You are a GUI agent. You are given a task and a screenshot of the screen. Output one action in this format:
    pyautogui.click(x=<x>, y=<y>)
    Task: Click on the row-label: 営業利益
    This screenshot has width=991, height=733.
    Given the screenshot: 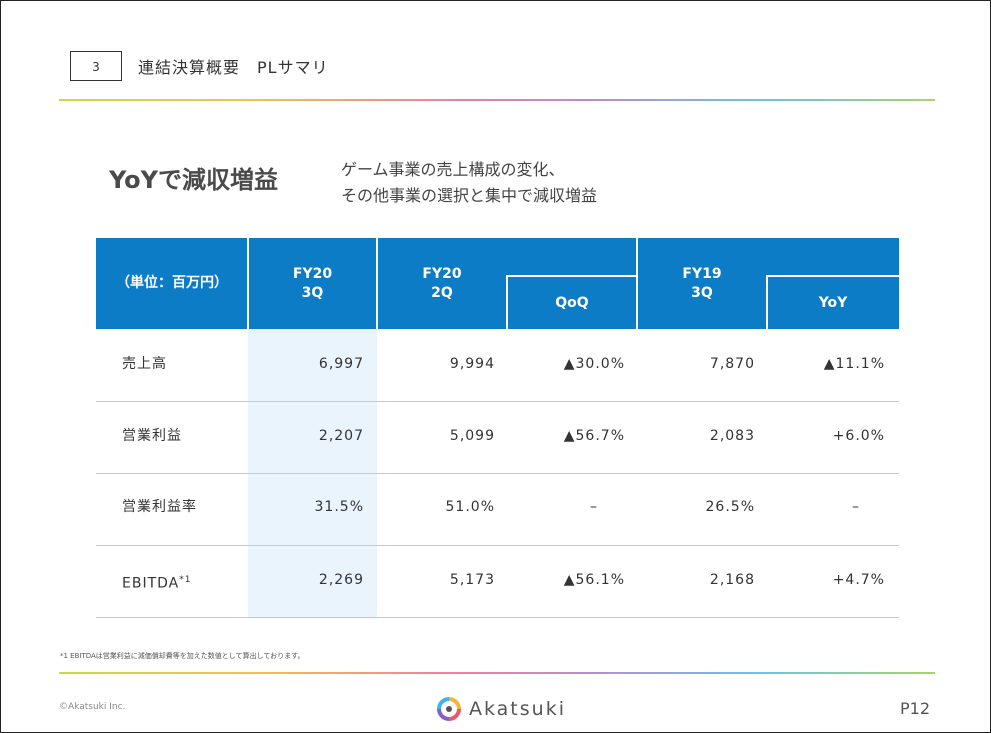 What is the action you would take?
    pyautogui.click(x=152, y=436)
    